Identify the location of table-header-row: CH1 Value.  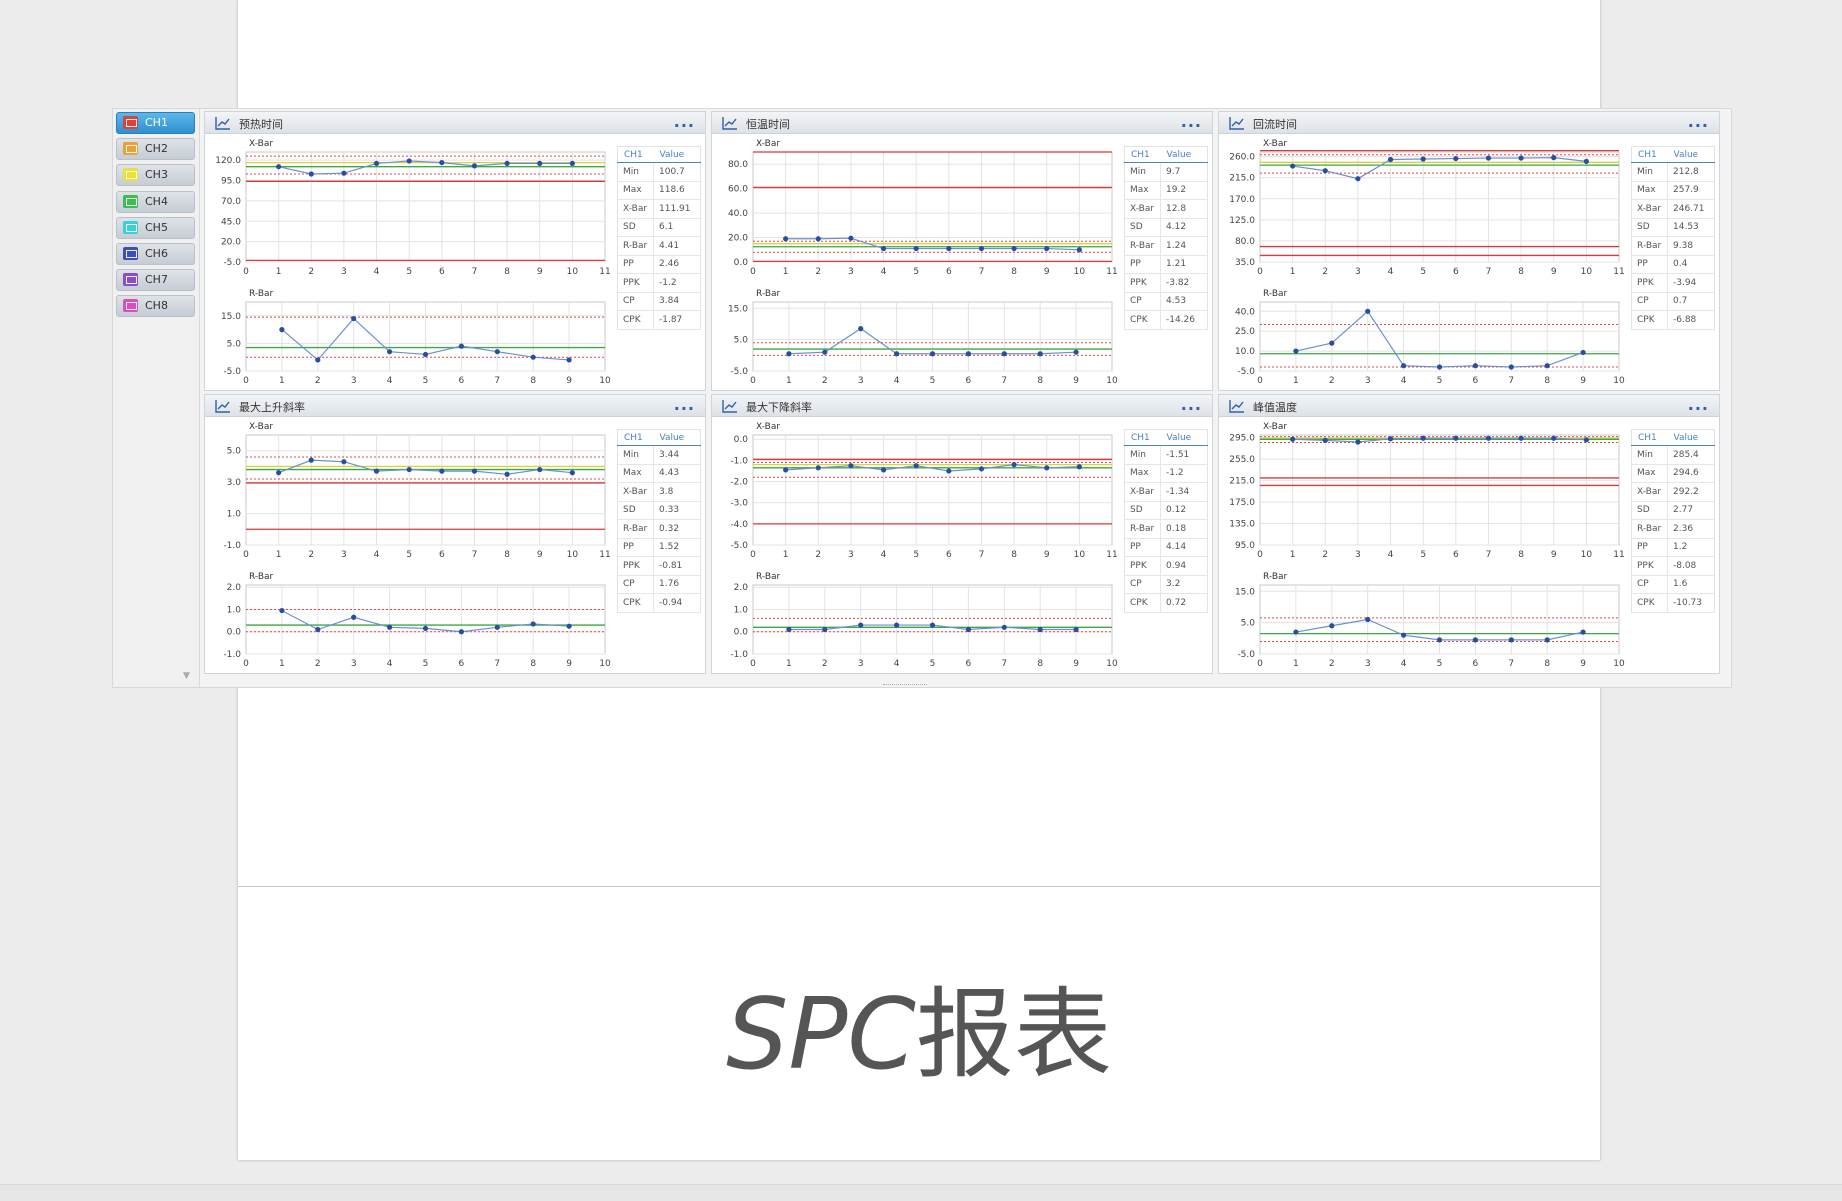
(1166, 154).